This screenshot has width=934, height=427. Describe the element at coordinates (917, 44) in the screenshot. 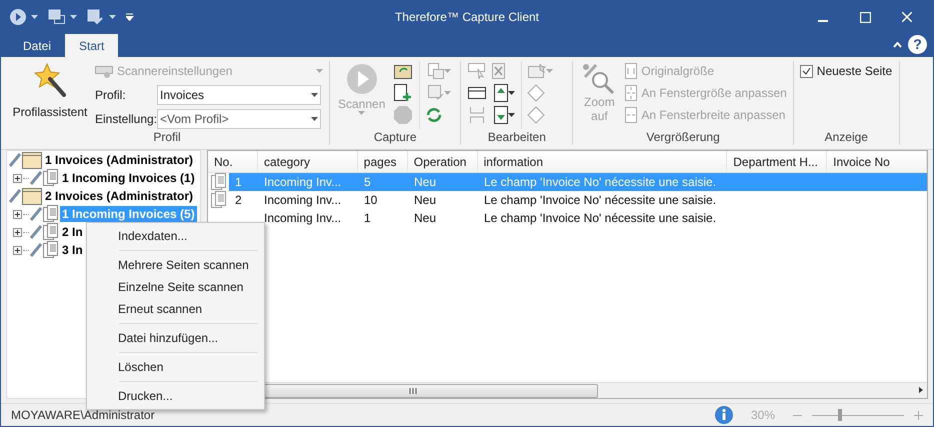

I see `help-button: ?` at that location.